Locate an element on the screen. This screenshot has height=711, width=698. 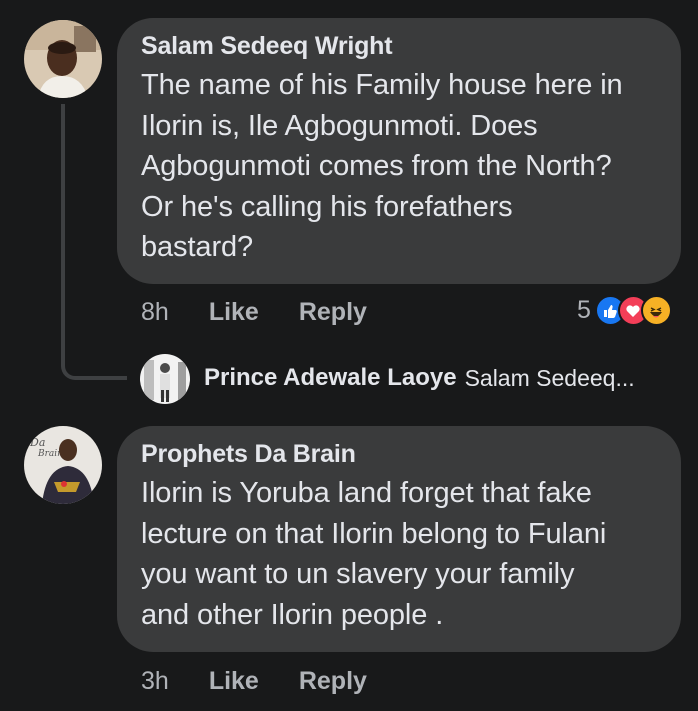
comment-author: Salam Sedeeq Wright is located at coordinates (399, 46).